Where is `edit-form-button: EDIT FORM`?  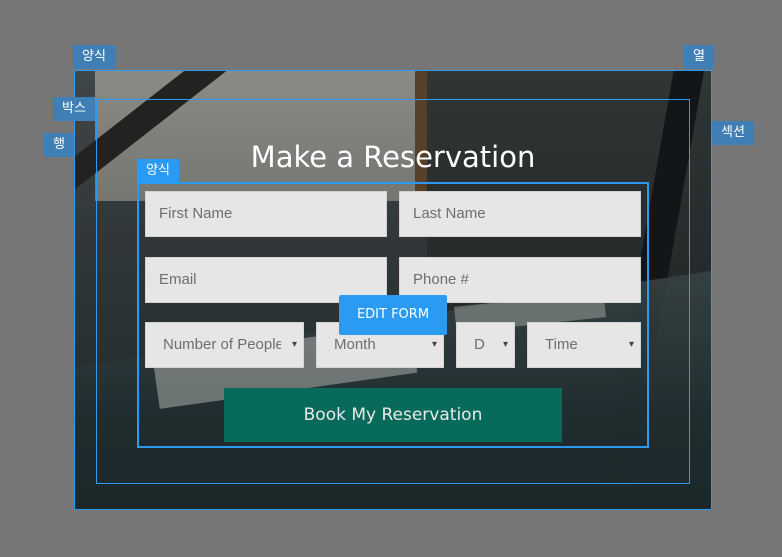 edit-form-button: EDIT FORM is located at coordinates (393, 315).